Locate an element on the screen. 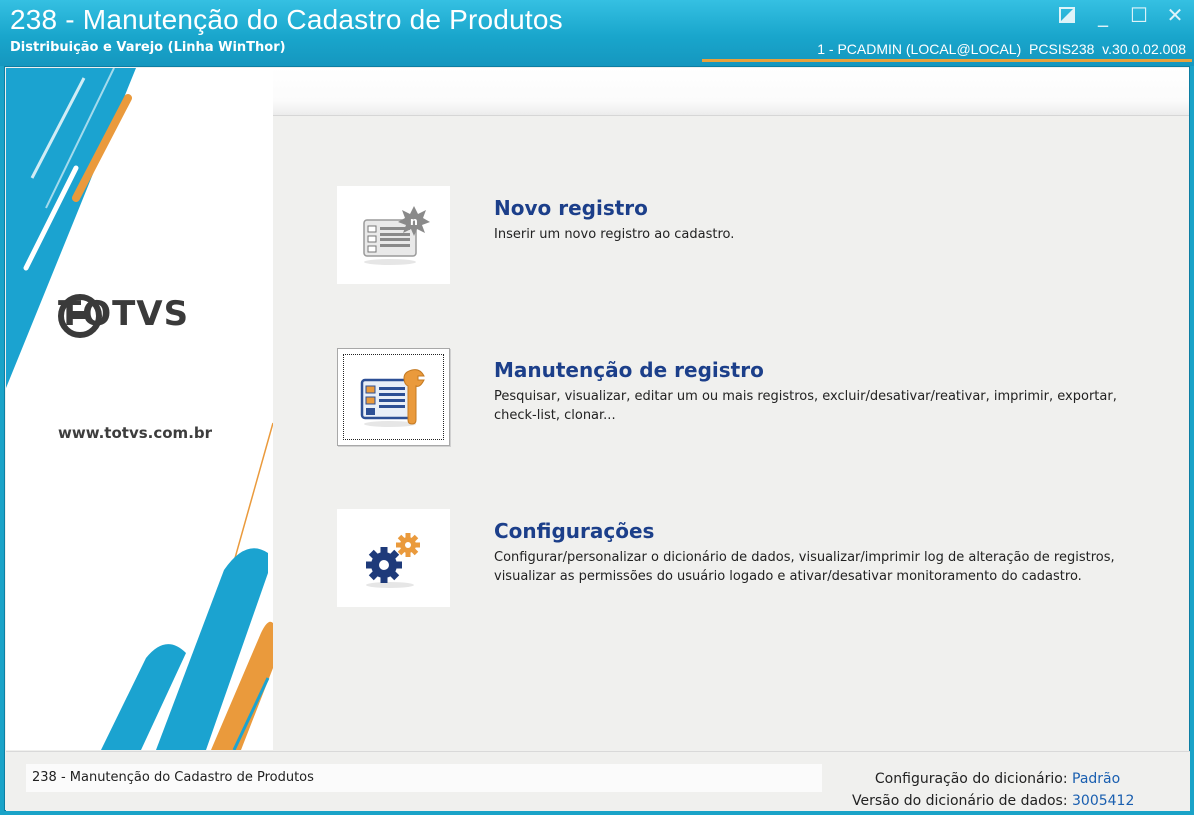  totvs-logo: TOTVS is located at coordinates (123, 316).